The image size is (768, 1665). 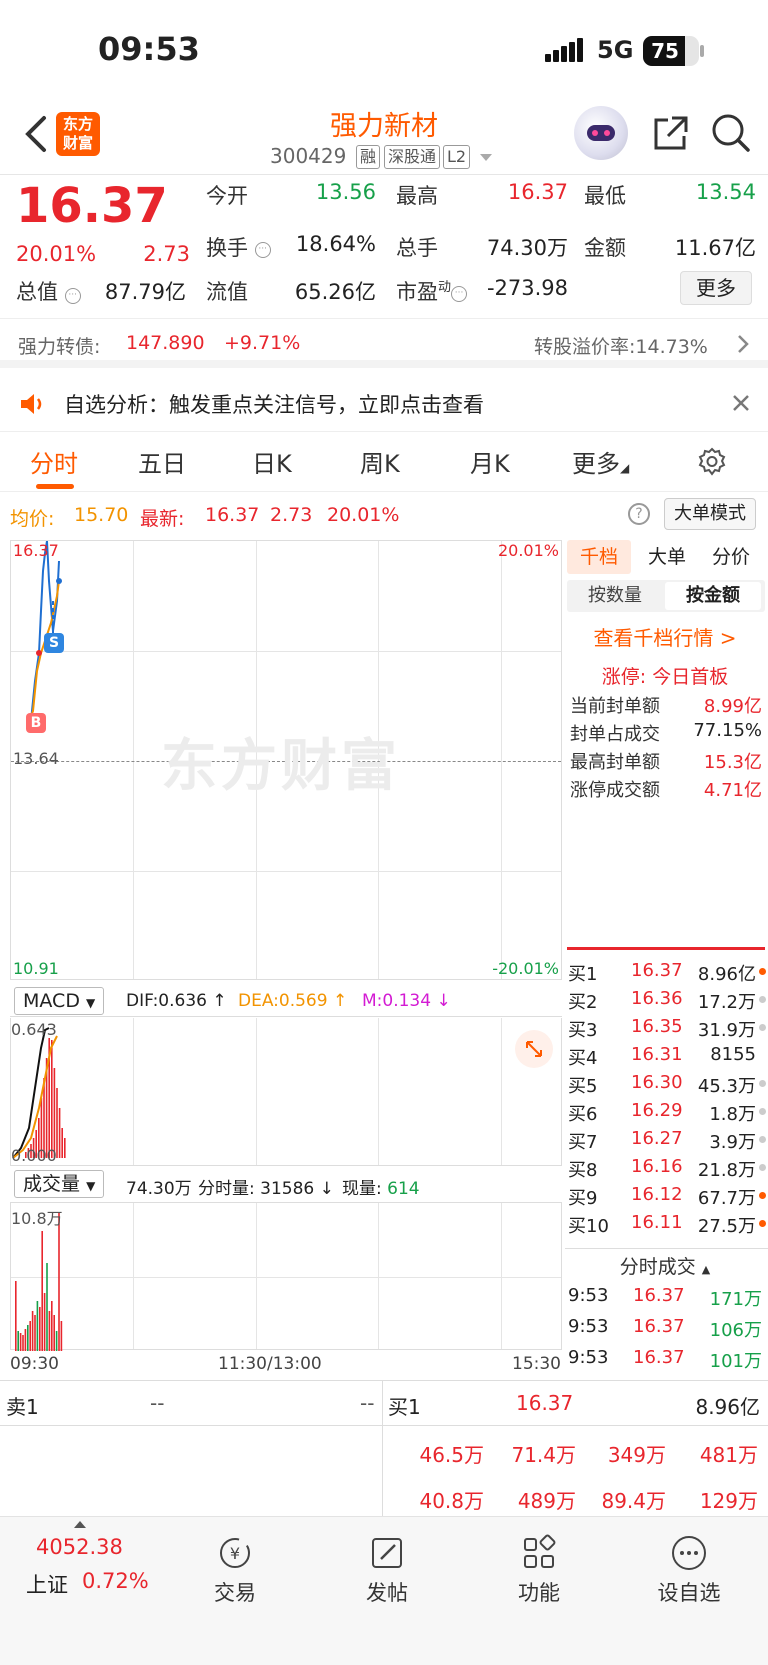 What do you see at coordinates (633, 1501) in the screenshot?
I see `queue-order: 89.4万` at bounding box center [633, 1501].